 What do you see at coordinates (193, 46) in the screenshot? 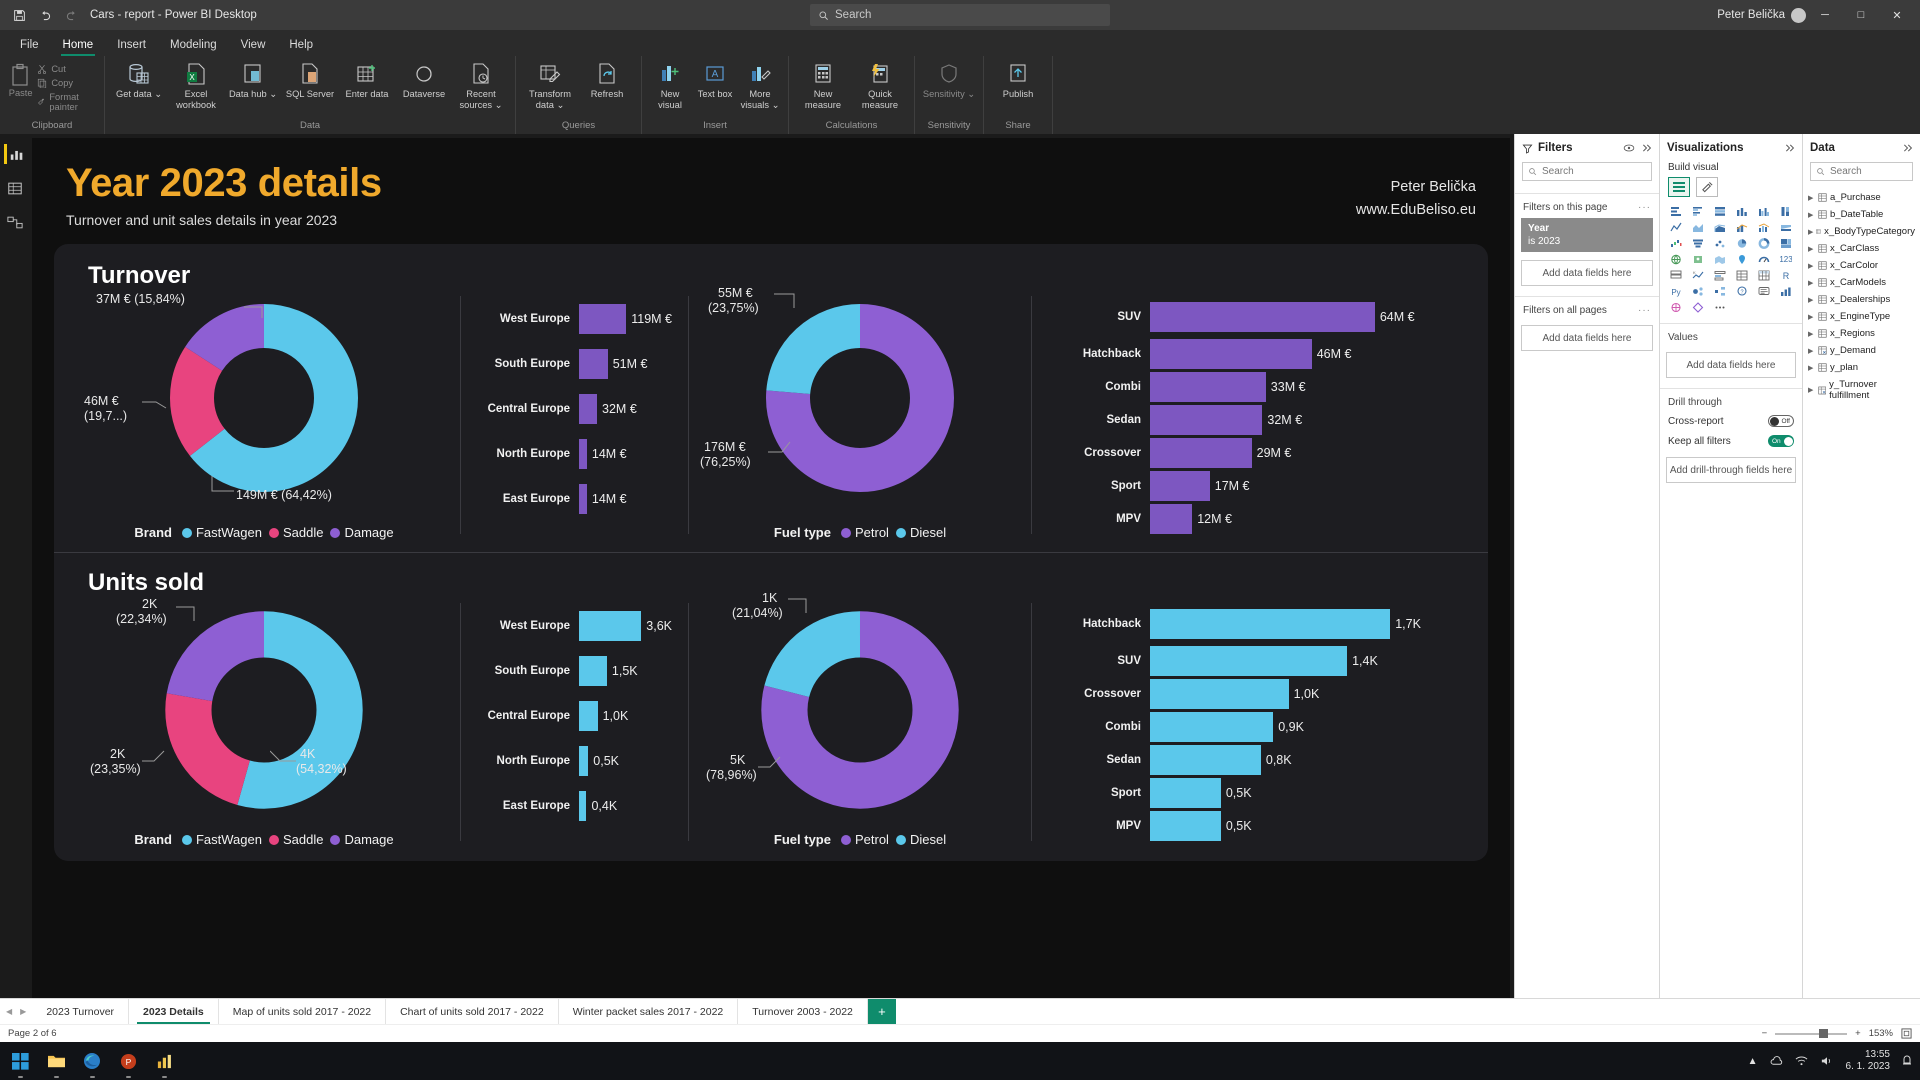
I see `menu-modeling: Modeling` at bounding box center [193, 46].